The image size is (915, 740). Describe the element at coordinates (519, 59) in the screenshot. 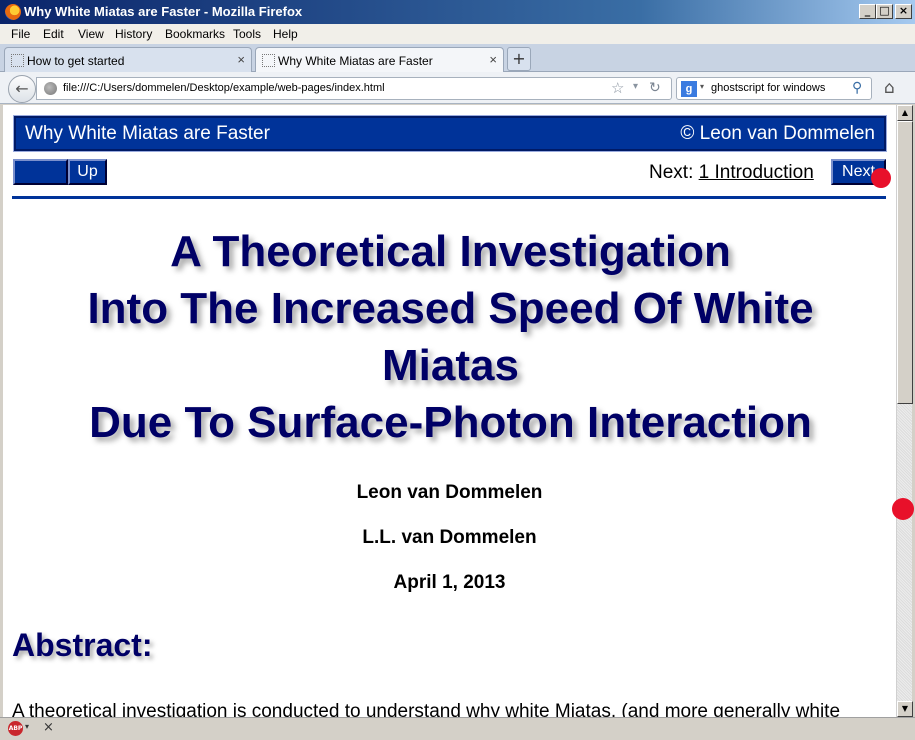

I see `new-tab-button: +` at that location.